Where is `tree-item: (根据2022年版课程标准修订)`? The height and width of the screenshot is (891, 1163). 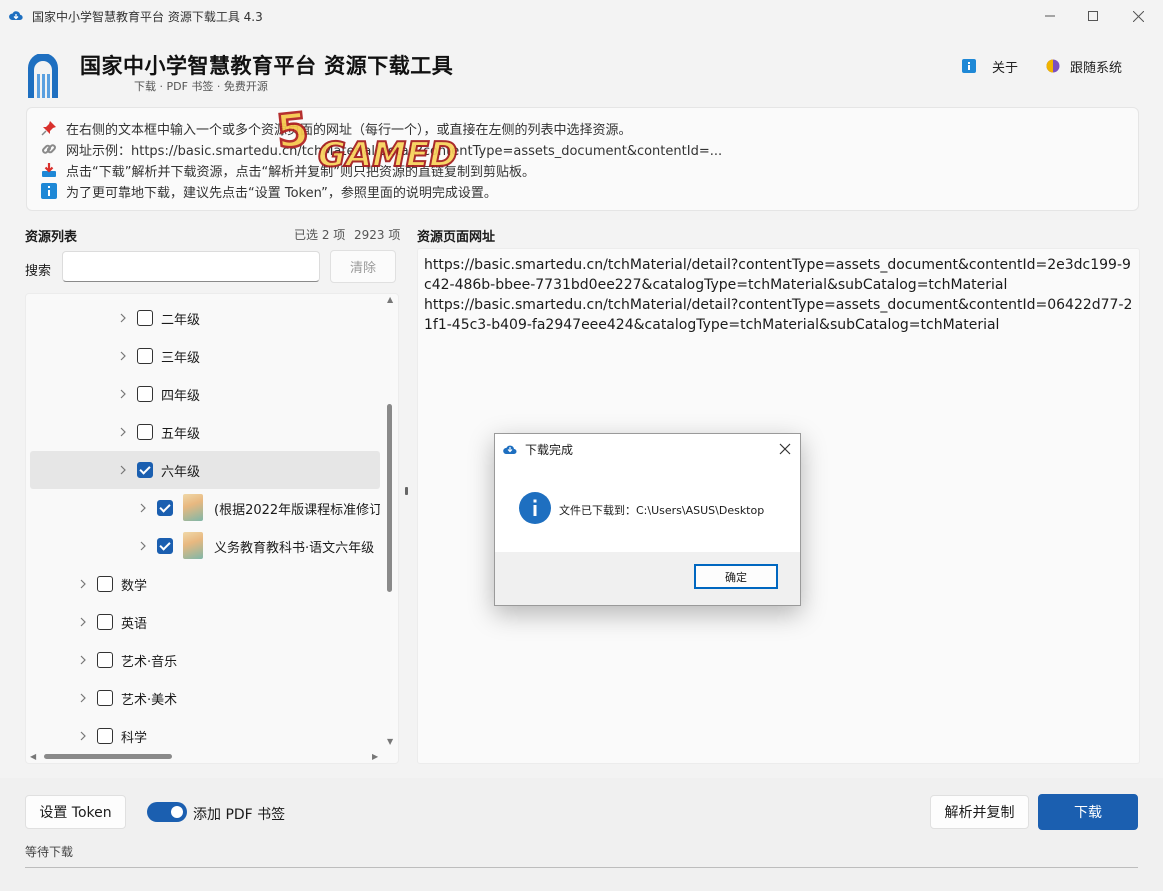 tree-item: (根据2022年版课程标准修订) is located at coordinates (205, 508).